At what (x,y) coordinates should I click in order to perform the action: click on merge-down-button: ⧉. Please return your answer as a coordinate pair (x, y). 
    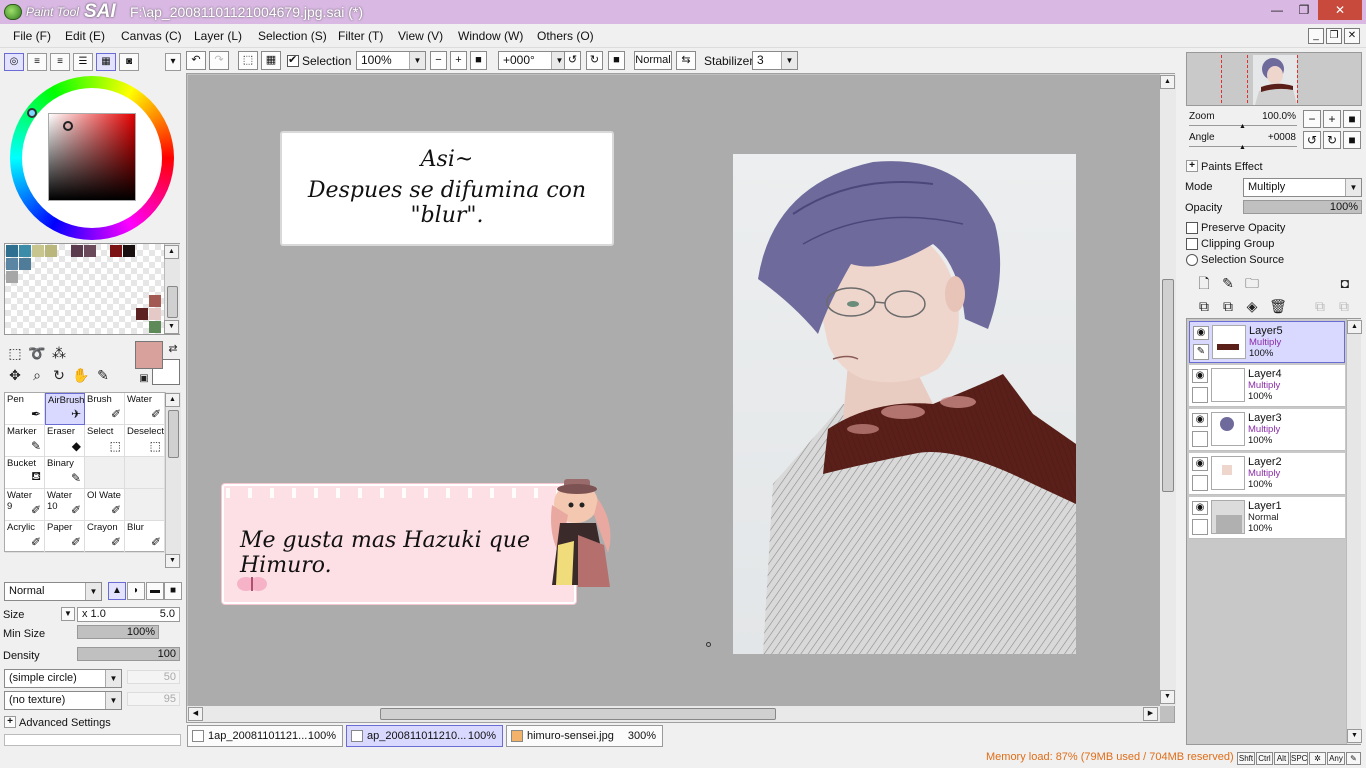
    Looking at the image, I should click on (1228, 306).